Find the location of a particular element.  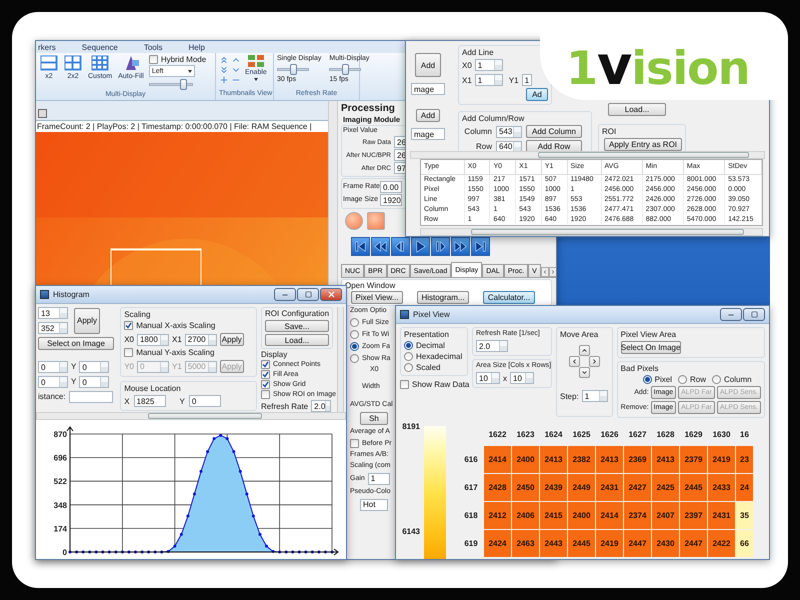

pixel-cell: 35 is located at coordinates (744, 515).